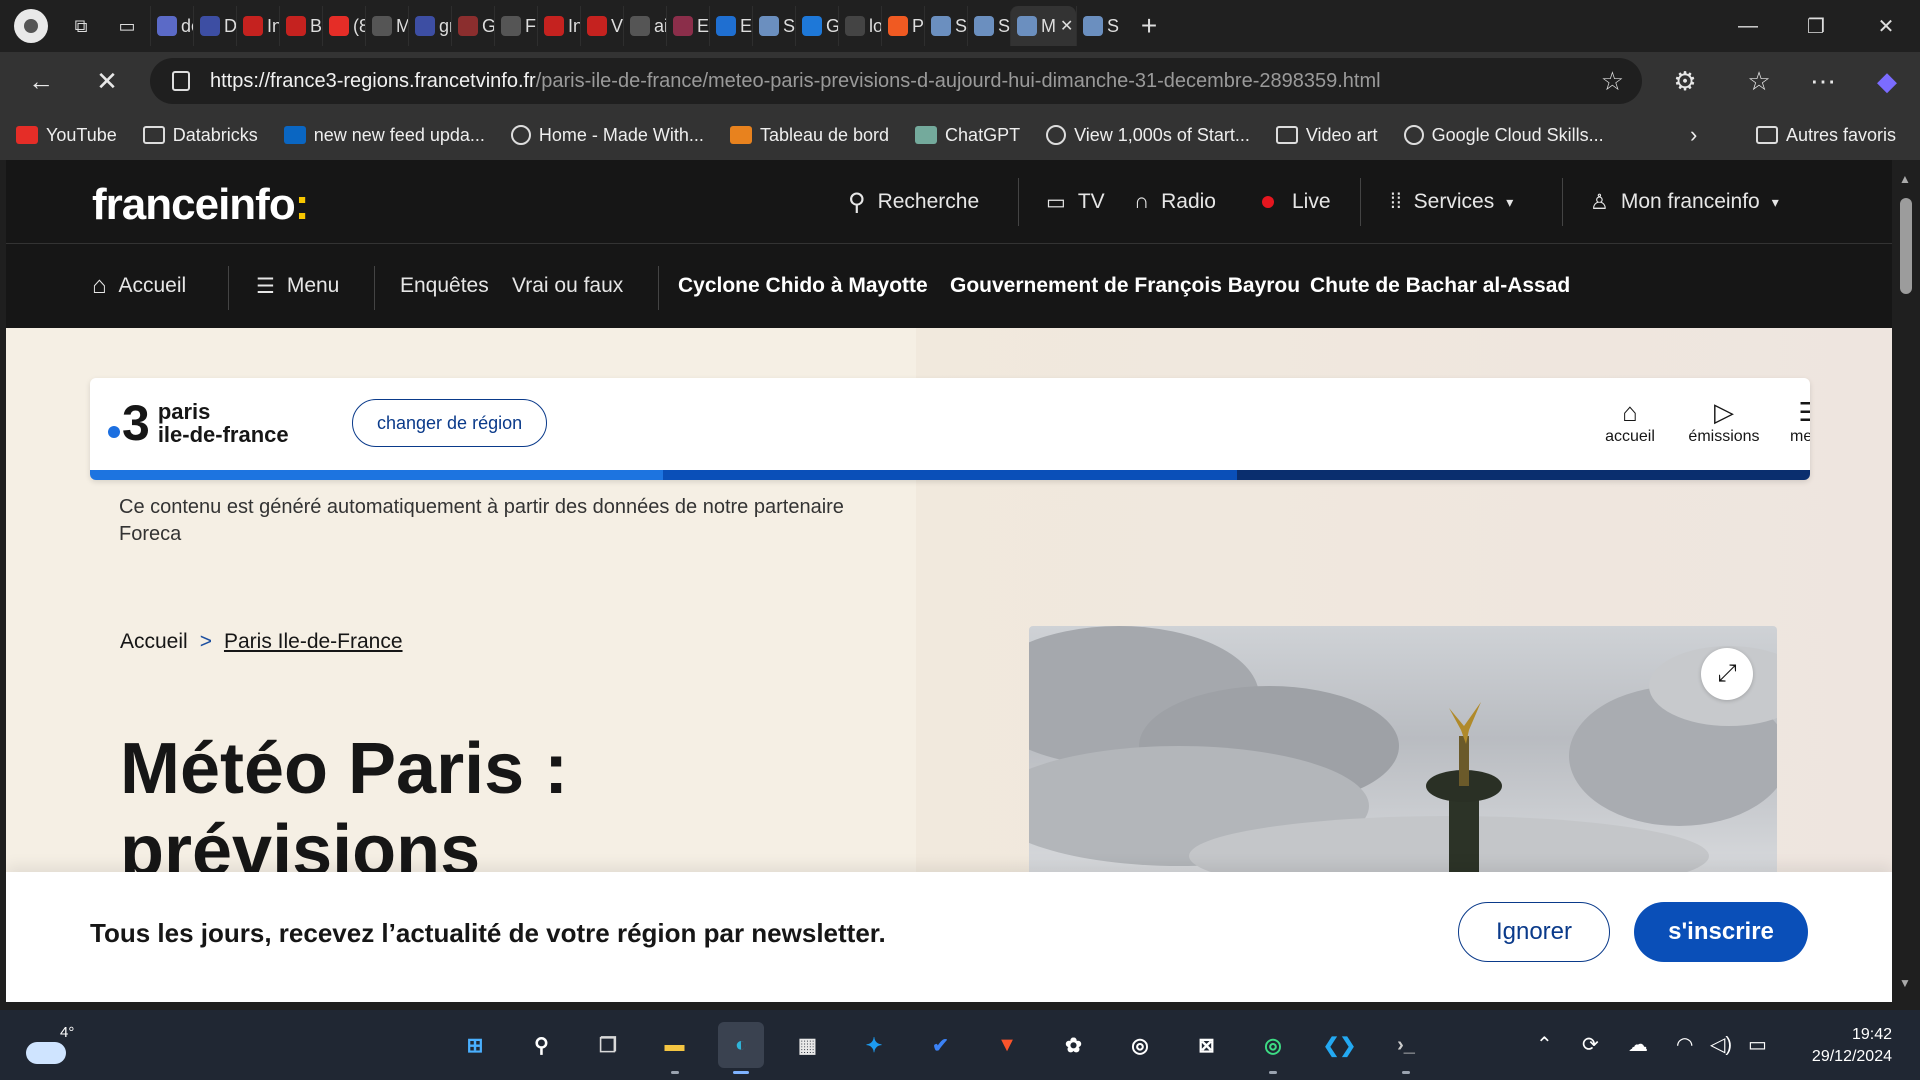  What do you see at coordinates (1296, 202) in the screenshot?
I see `live-link: Live` at bounding box center [1296, 202].